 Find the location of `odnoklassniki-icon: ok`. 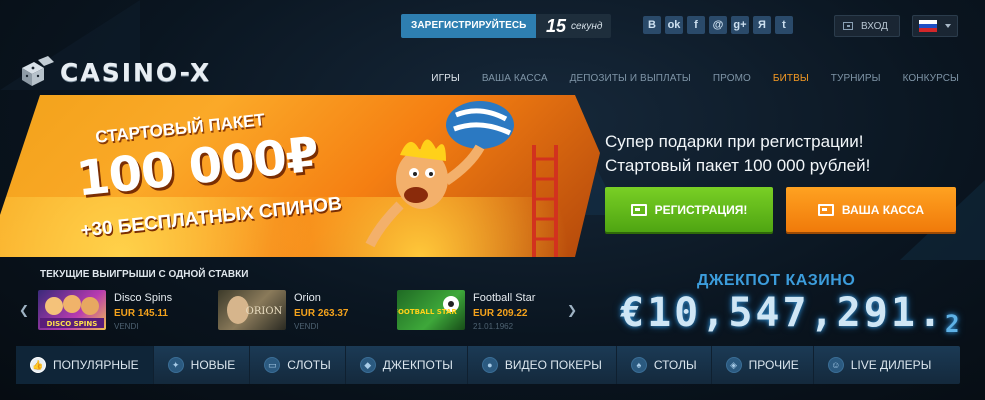

odnoklassniki-icon: ok is located at coordinates (674, 25).